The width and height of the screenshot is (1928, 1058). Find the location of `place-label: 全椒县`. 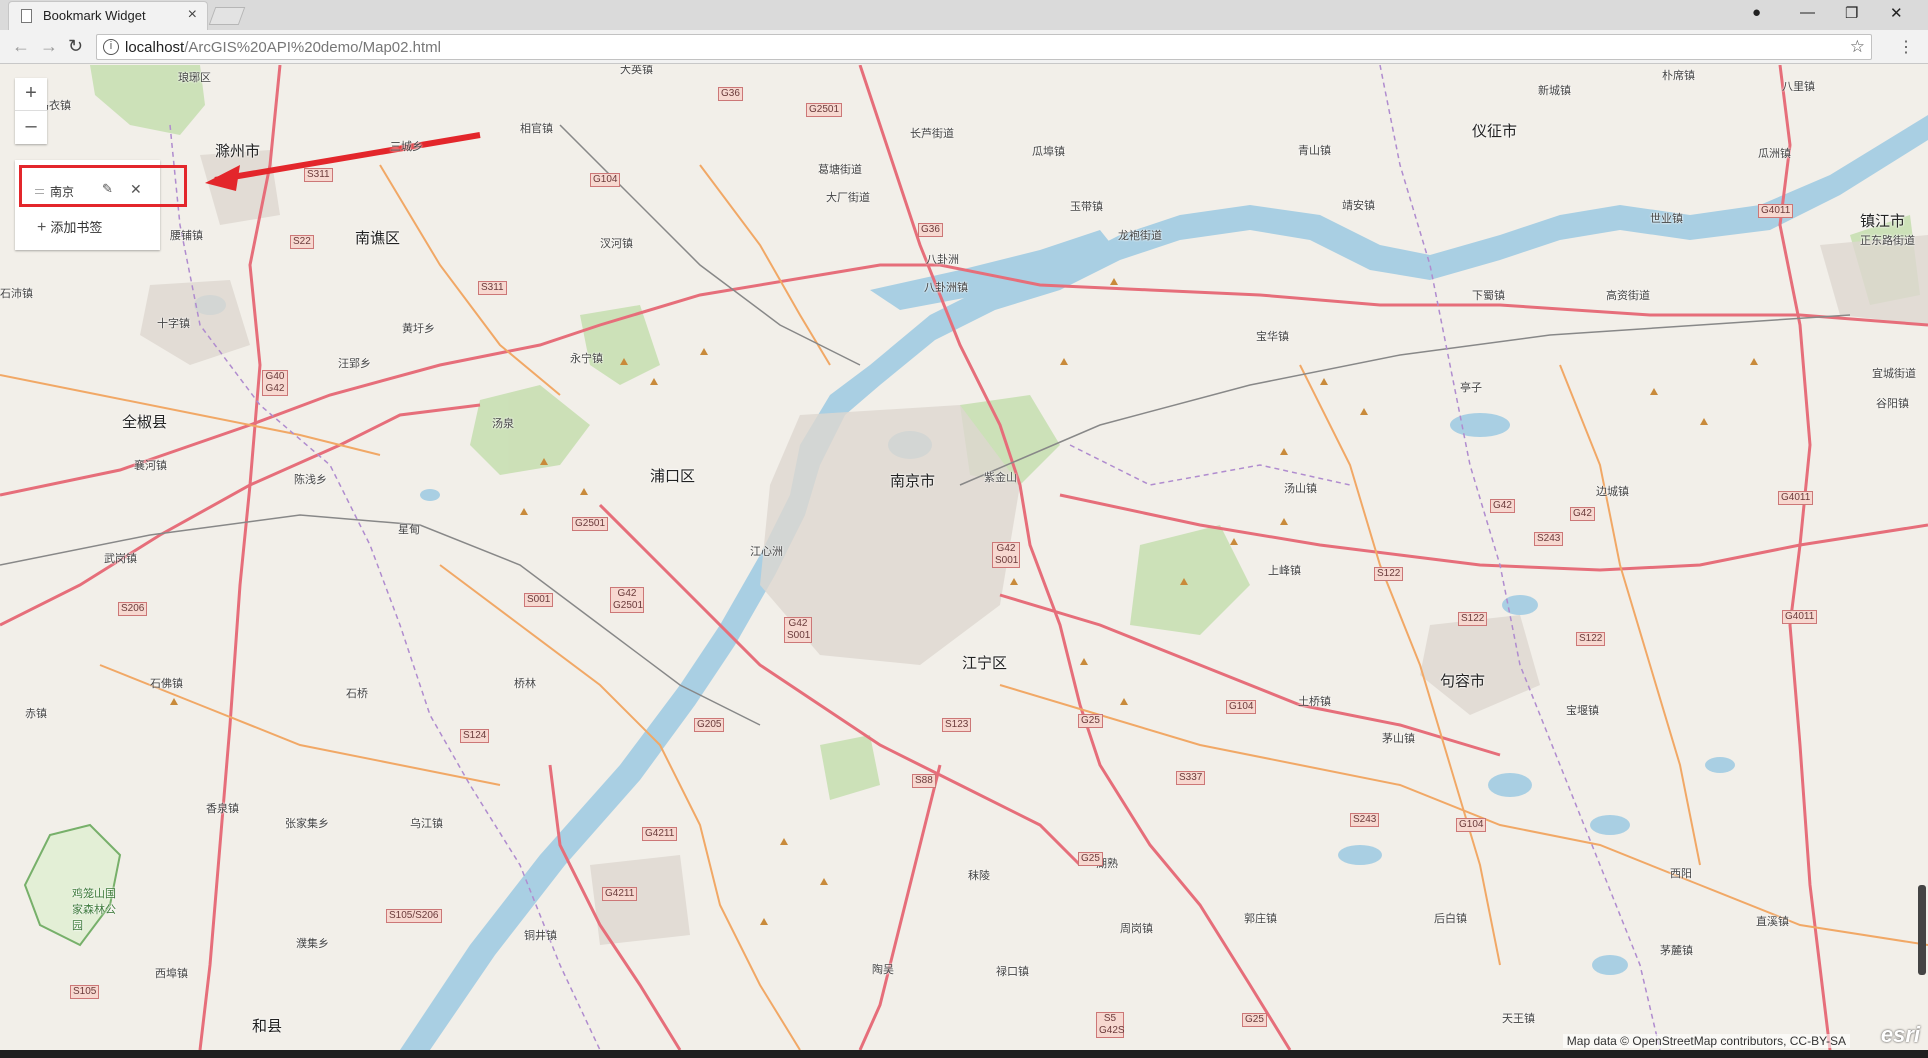

place-label: 全椒县 is located at coordinates (145, 422).